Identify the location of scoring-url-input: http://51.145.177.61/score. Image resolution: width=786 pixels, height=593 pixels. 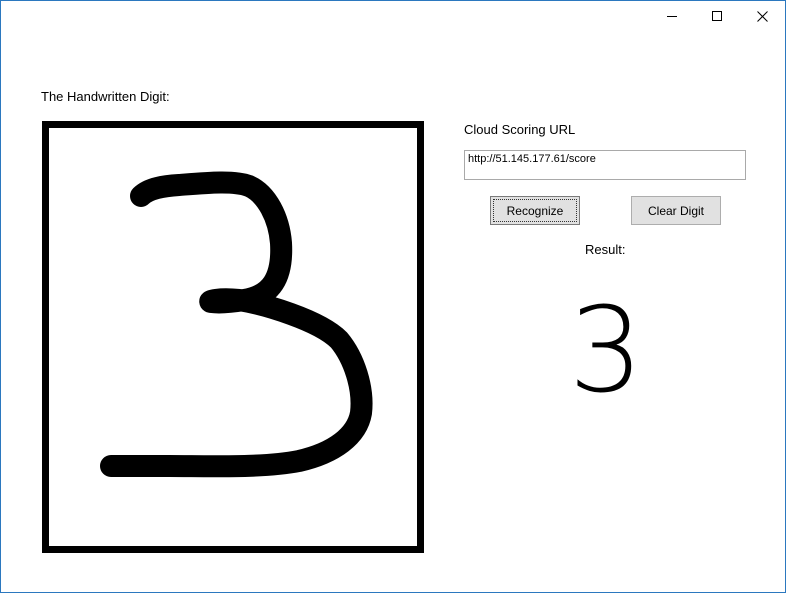
(605, 165).